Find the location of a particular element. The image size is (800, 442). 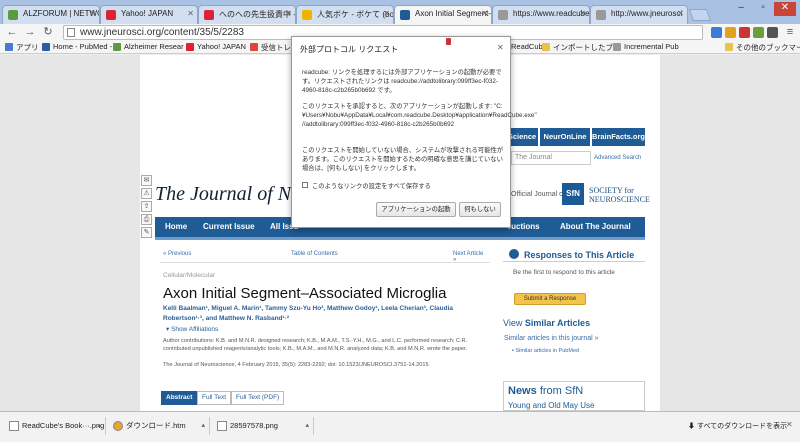

gmail-icon is located at coordinates (254, 47).